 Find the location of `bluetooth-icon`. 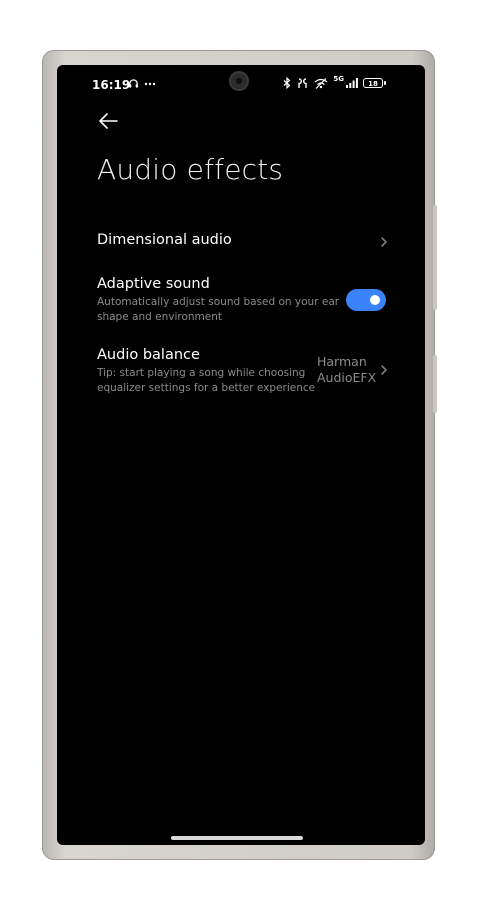

bluetooth-icon is located at coordinates (287, 83).